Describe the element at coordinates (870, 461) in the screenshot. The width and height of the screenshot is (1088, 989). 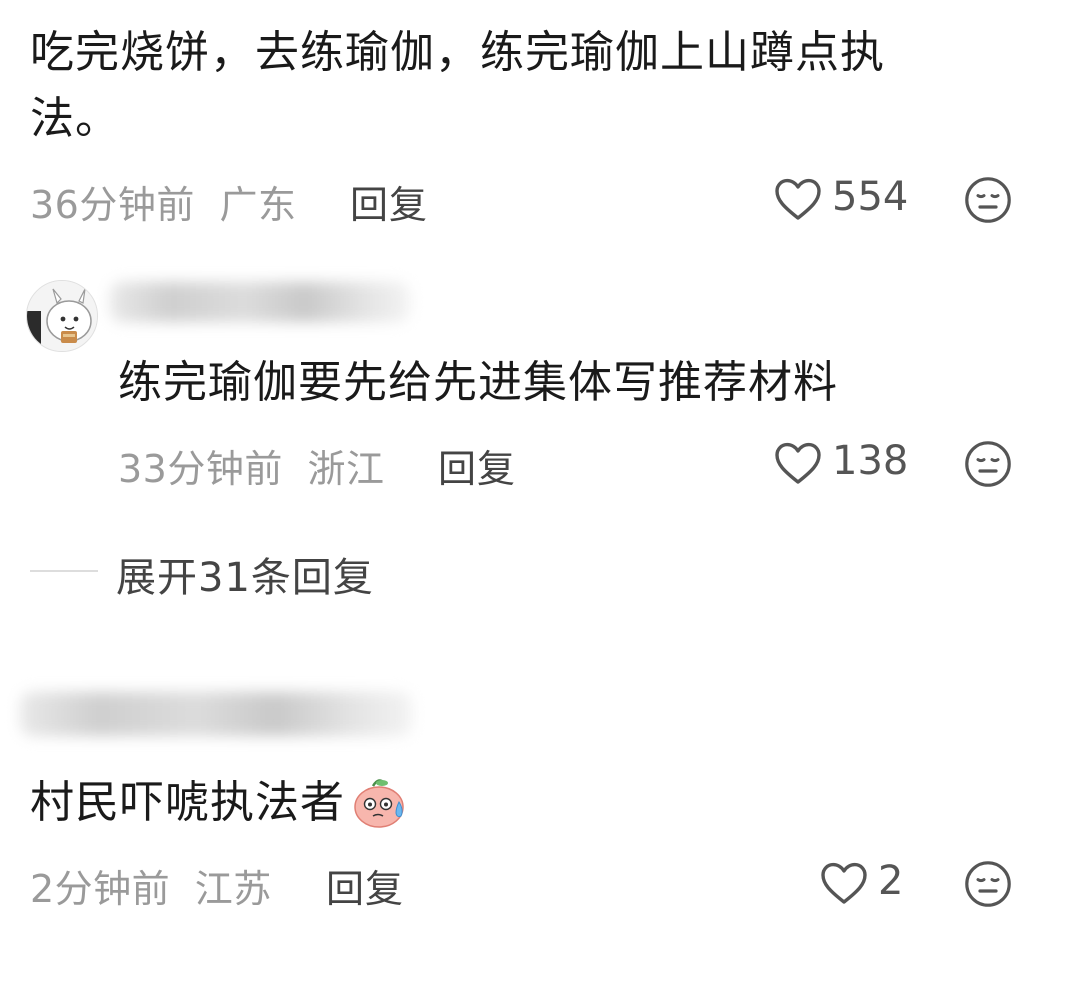
I see `comment-2-like-count: 138` at that location.